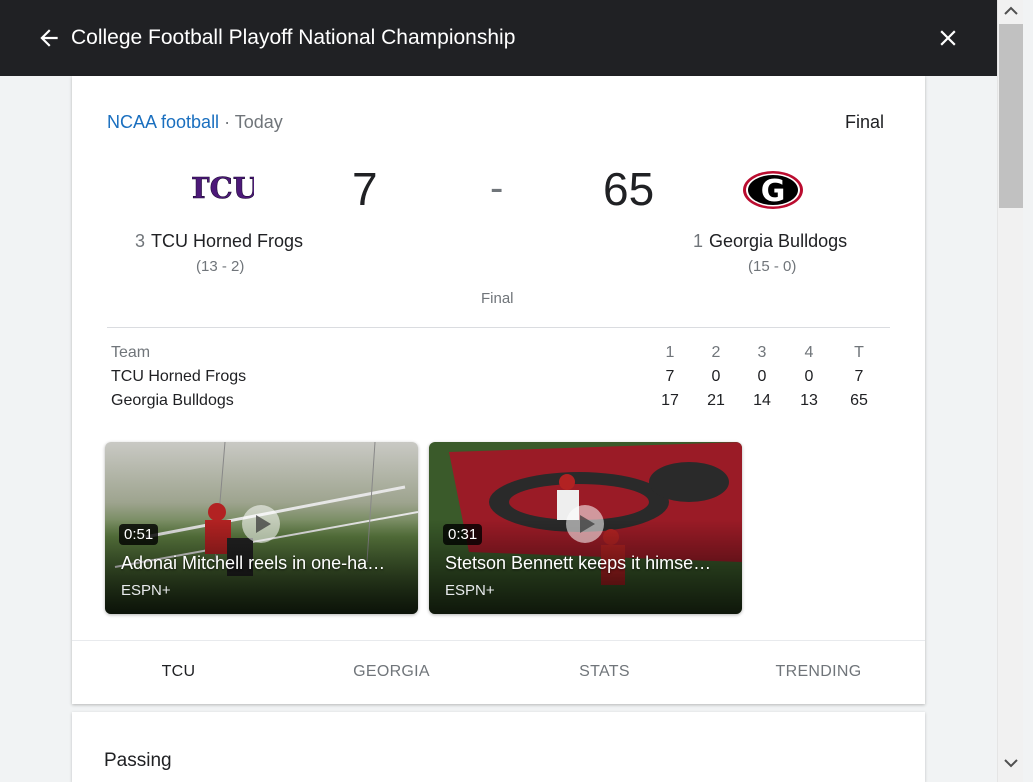  I want to click on section-heading: Passing, so click(138, 760).